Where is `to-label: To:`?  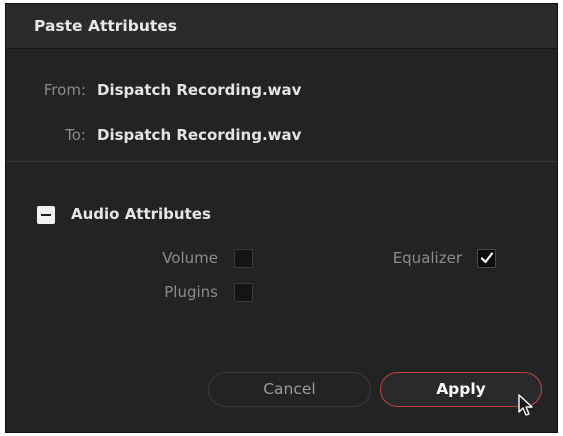 to-label: To: is located at coordinates (75, 135).